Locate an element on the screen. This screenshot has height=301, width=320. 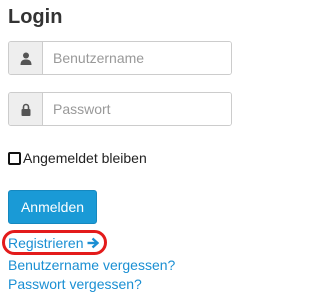
username-field-group is located at coordinates (120, 58).